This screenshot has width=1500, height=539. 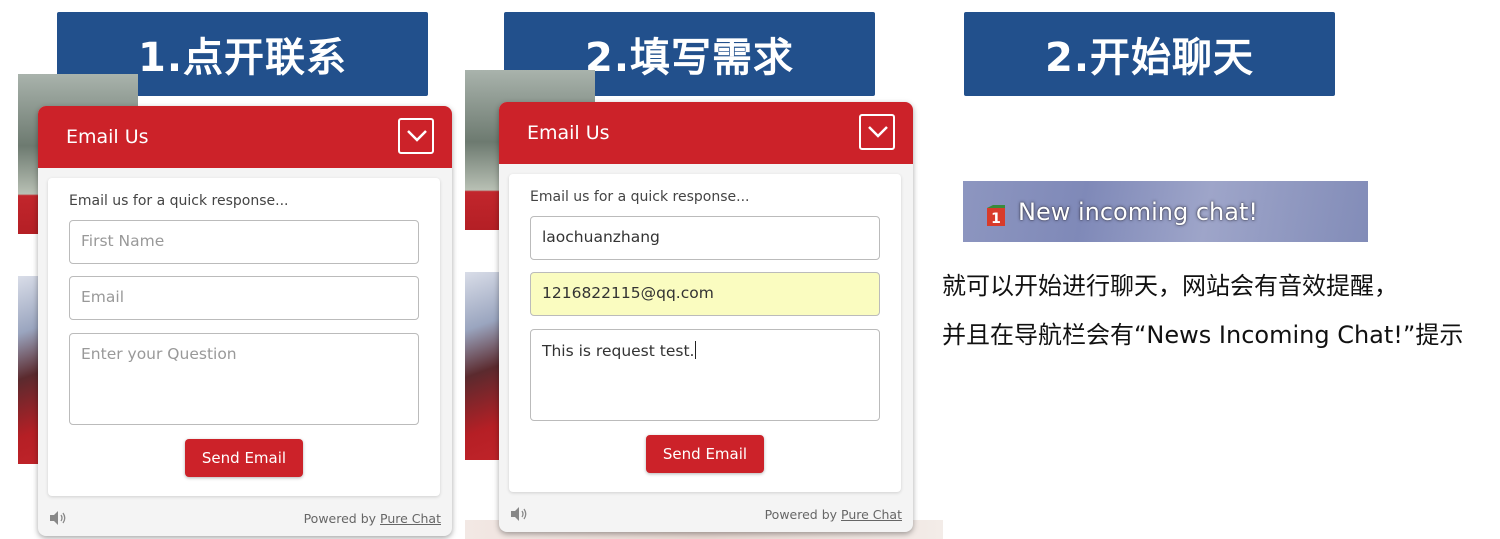 I want to click on first-name-field: First Name, so click(x=244, y=242).